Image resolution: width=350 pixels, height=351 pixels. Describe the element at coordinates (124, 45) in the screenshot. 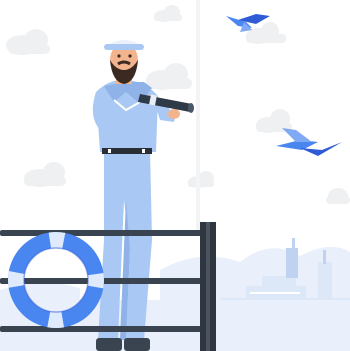

I see `sailor-hat-icon` at that location.